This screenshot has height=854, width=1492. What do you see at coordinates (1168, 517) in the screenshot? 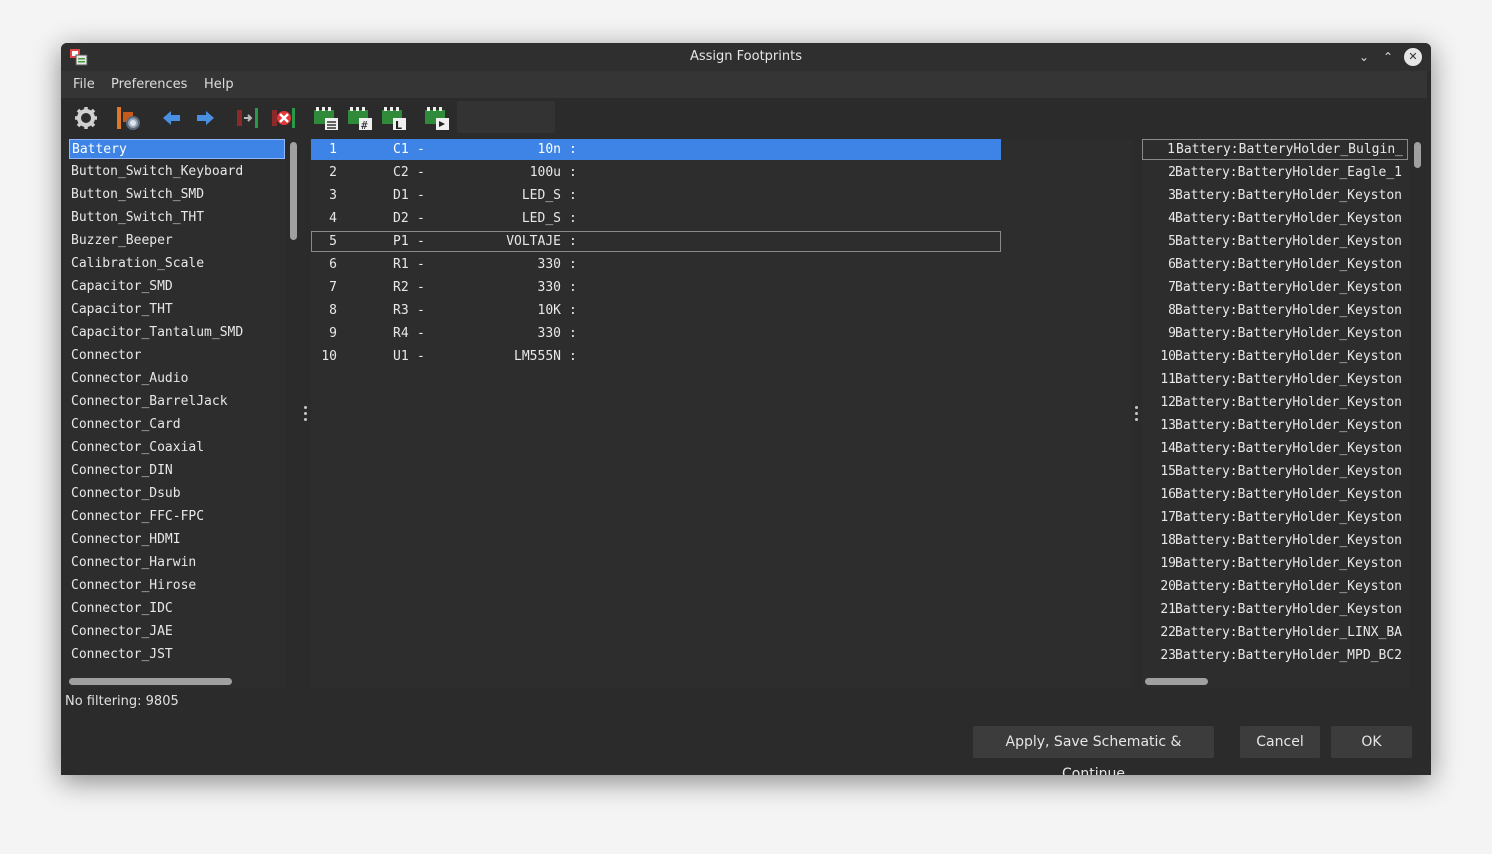
I see `footprint-number: 17` at bounding box center [1168, 517].